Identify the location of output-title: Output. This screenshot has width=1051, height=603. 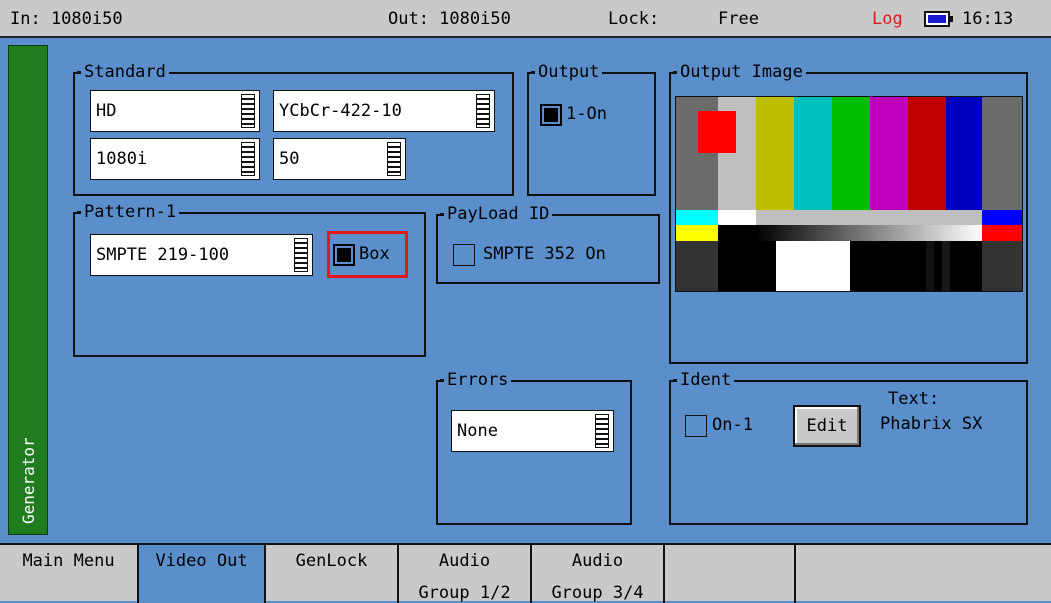
(566, 72).